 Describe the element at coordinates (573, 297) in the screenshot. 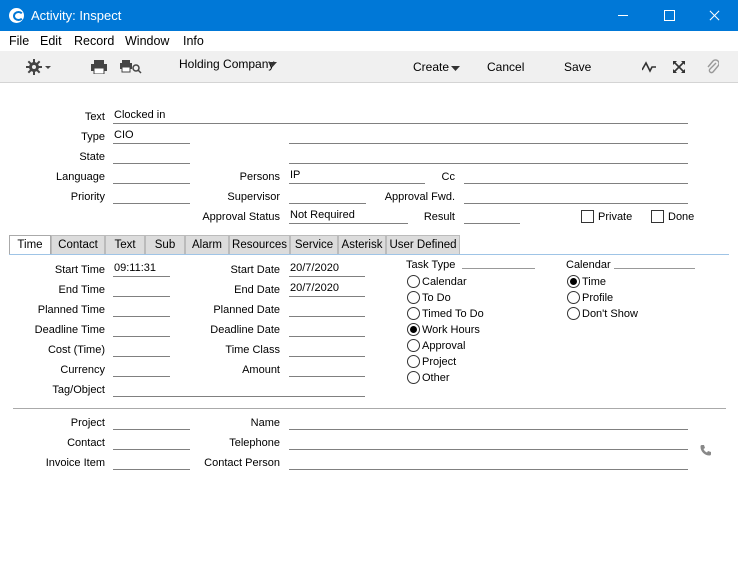

I see `calendar-profile-radio` at that location.